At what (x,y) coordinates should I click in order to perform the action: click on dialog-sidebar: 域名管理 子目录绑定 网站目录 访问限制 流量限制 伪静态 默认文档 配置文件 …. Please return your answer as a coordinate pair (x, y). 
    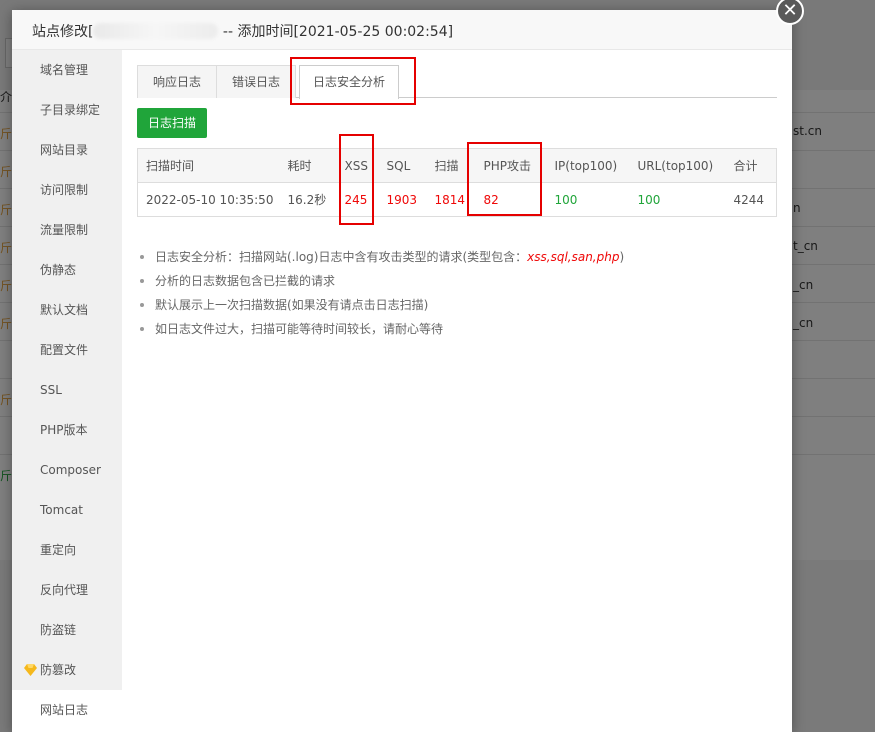
    Looking at the image, I should click on (67, 390).